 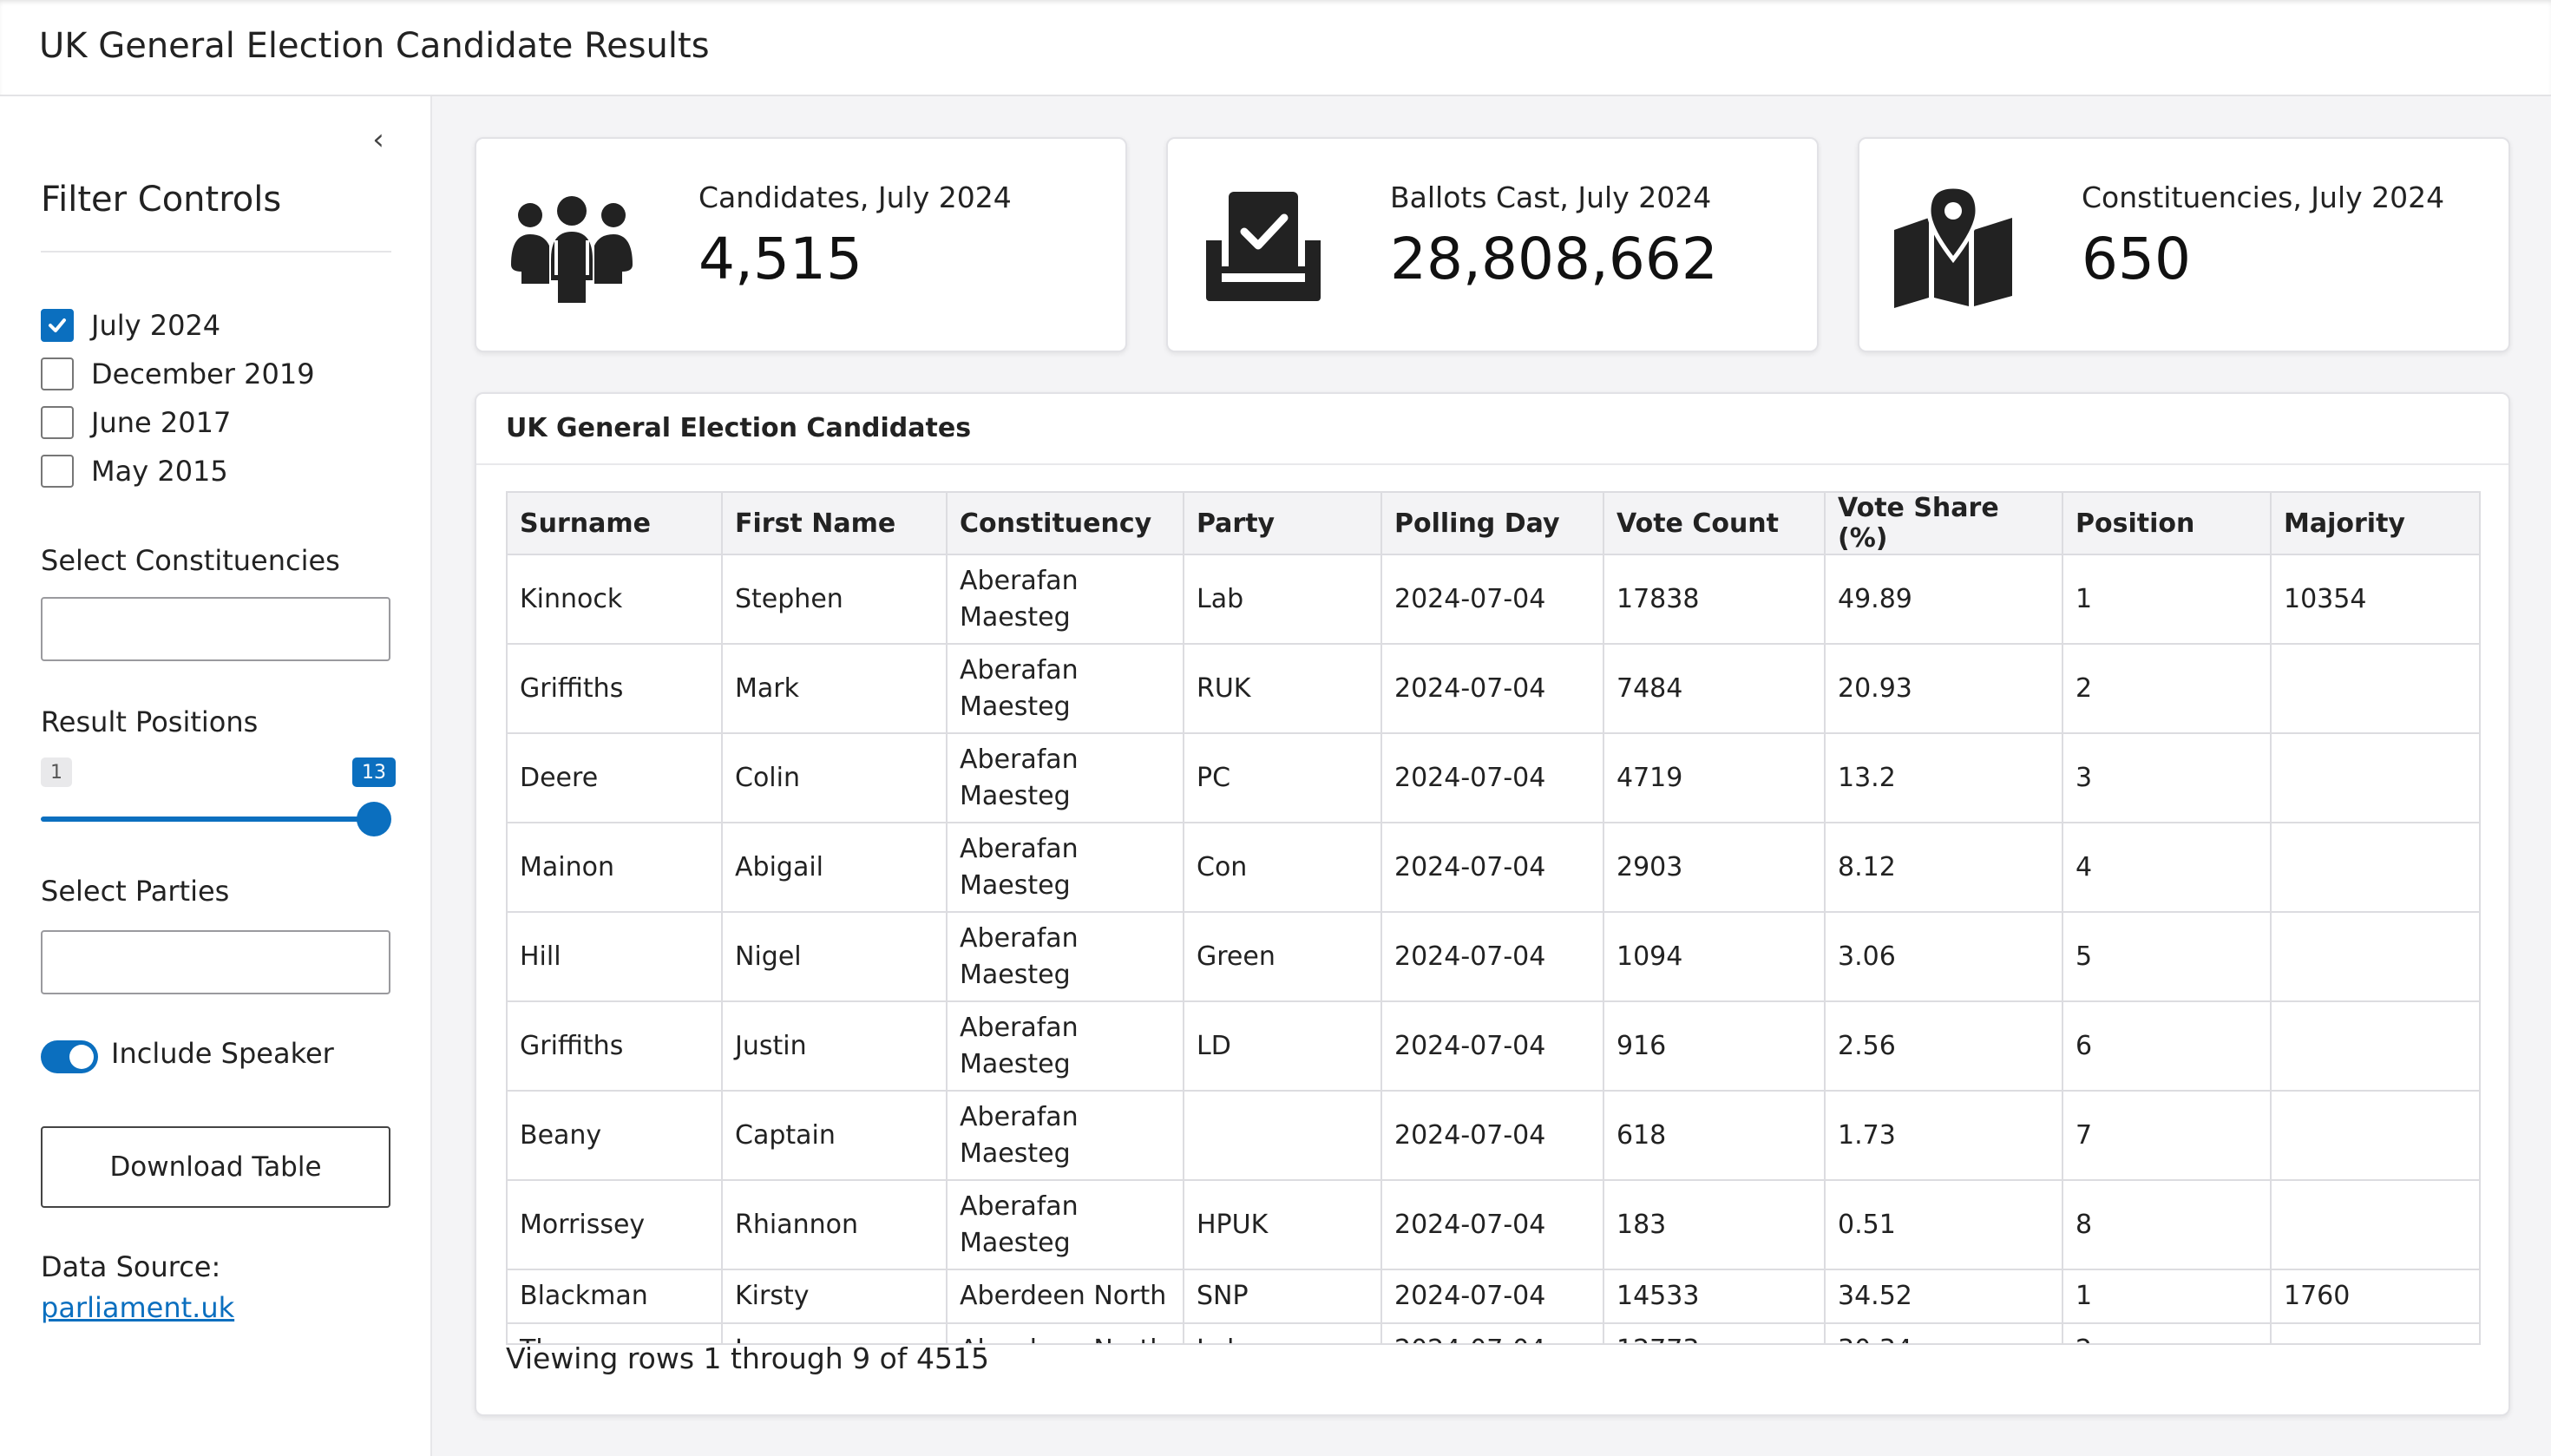 I want to click on position-slider, so click(x=207, y=819).